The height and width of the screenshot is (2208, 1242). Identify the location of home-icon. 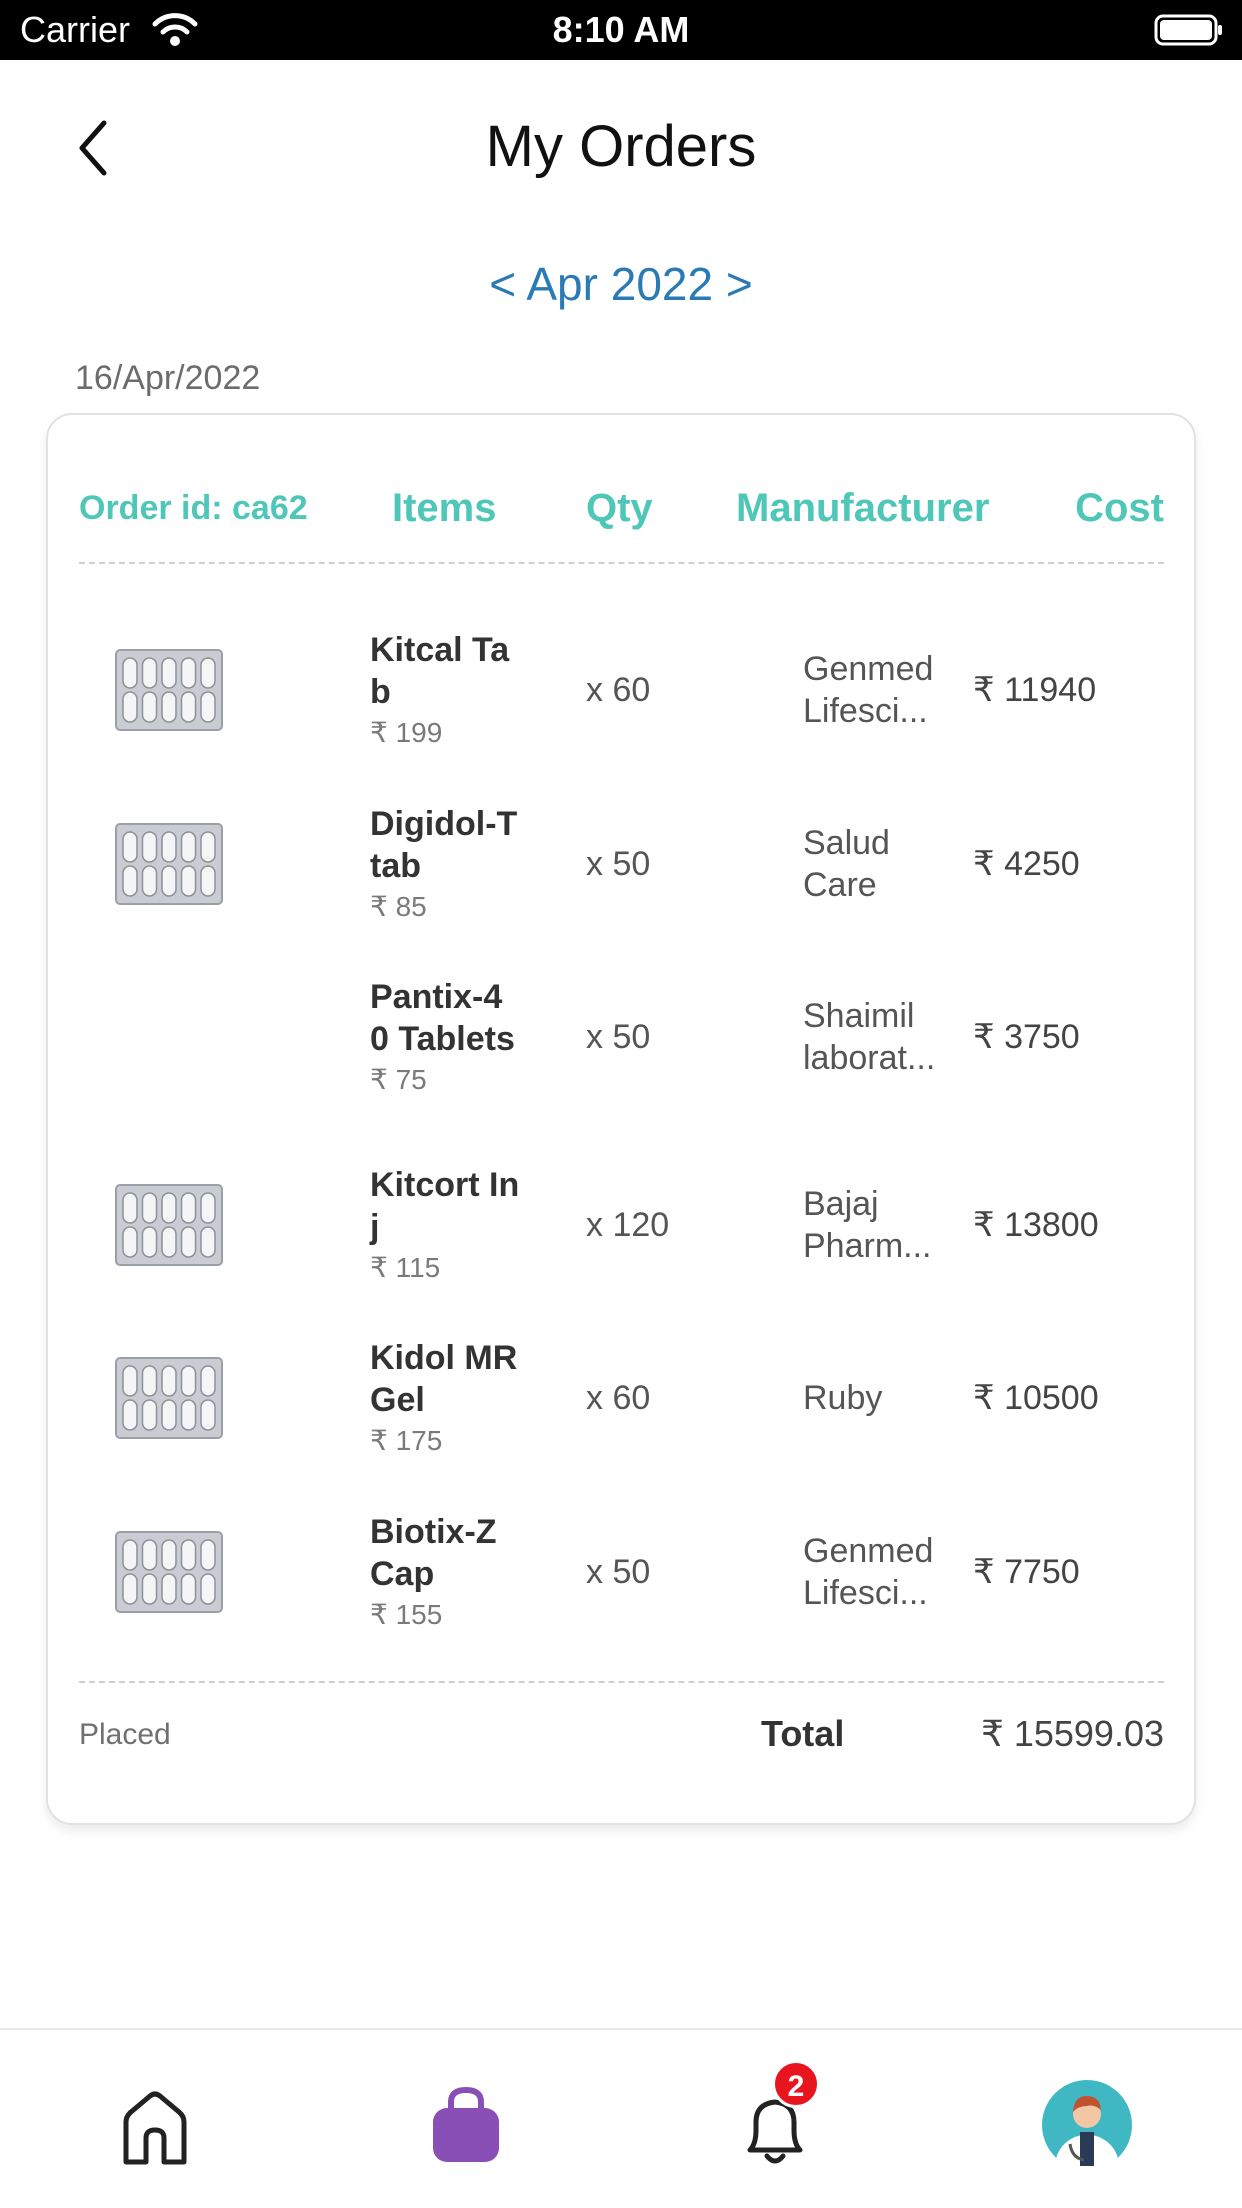
(155, 2128).